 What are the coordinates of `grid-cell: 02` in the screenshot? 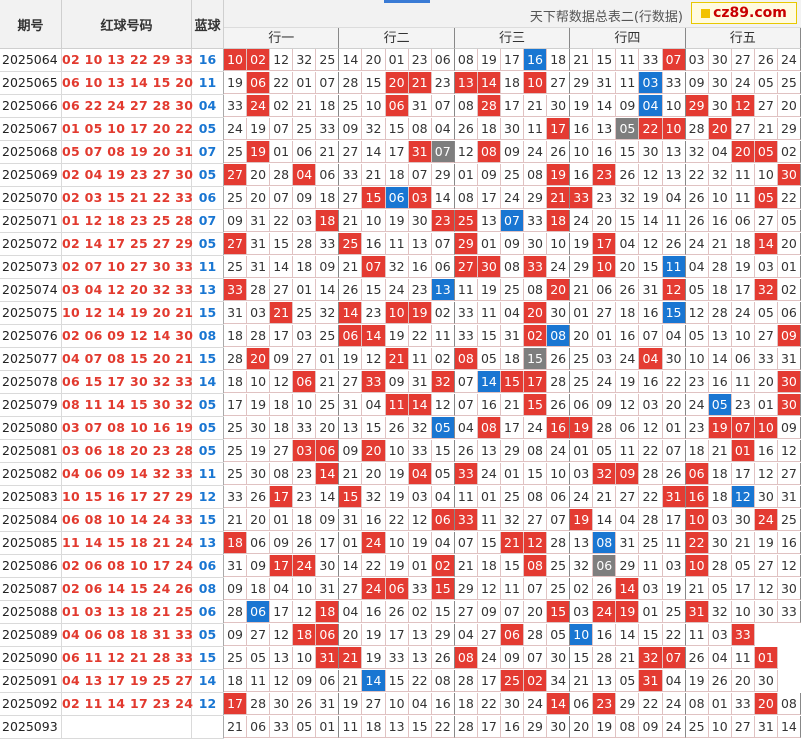 It's located at (582, 589).